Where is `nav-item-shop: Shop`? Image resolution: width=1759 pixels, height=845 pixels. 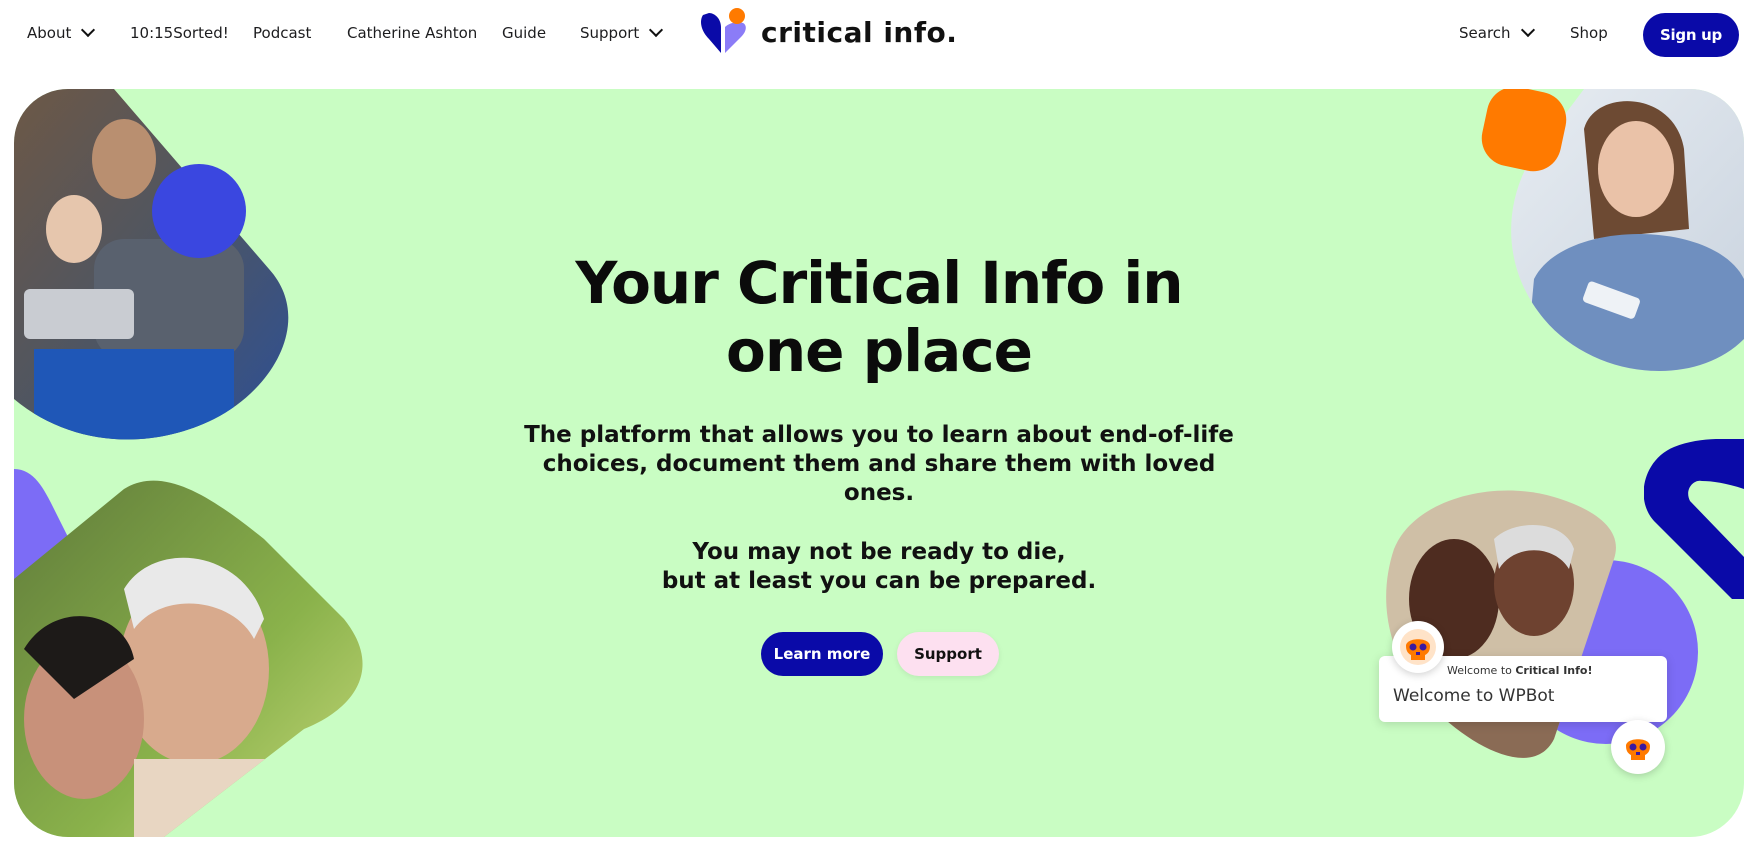
nav-item-shop: Shop is located at coordinates (1589, 33).